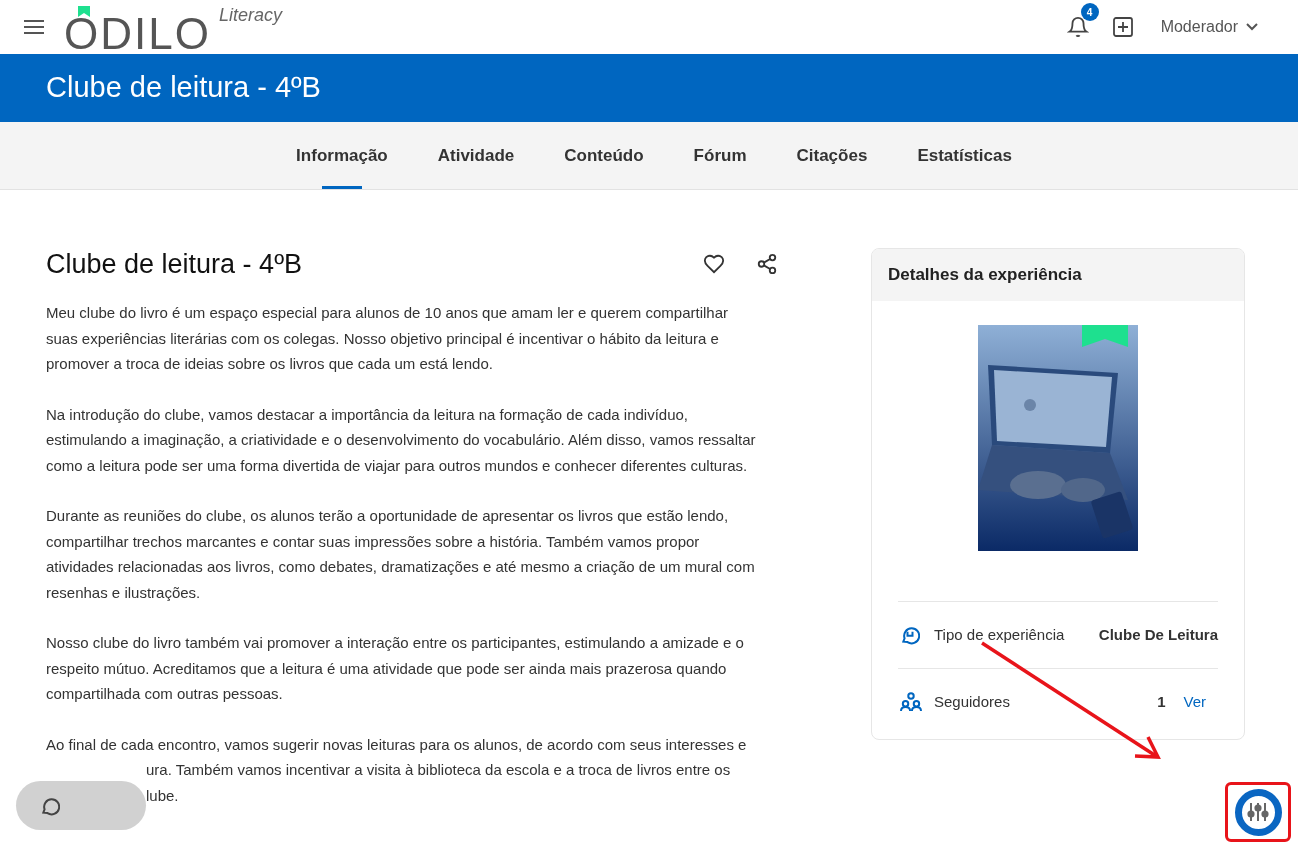 The width and height of the screenshot is (1298, 843). Describe the element at coordinates (1252, 27) in the screenshot. I see `caret-icon` at that location.